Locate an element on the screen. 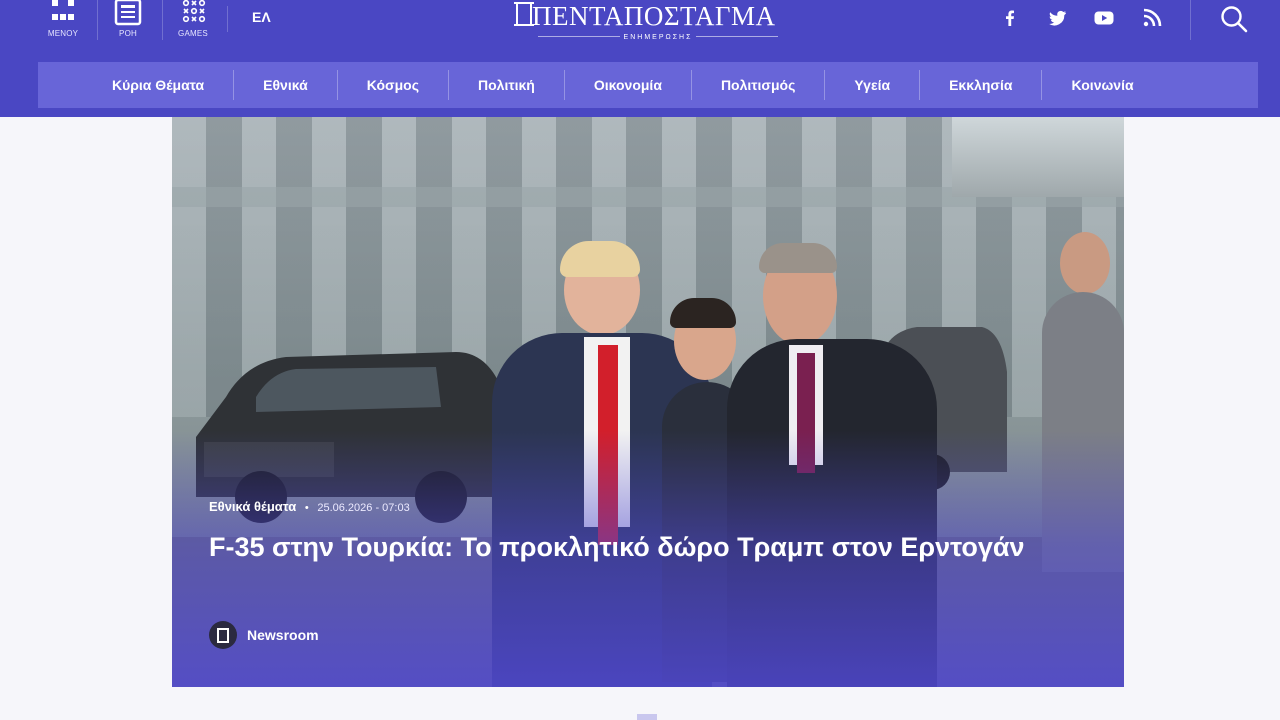 This screenshot has width=1280, height=720. nav-item-society: Κοινωνία is located at coordinates (1102, 85).